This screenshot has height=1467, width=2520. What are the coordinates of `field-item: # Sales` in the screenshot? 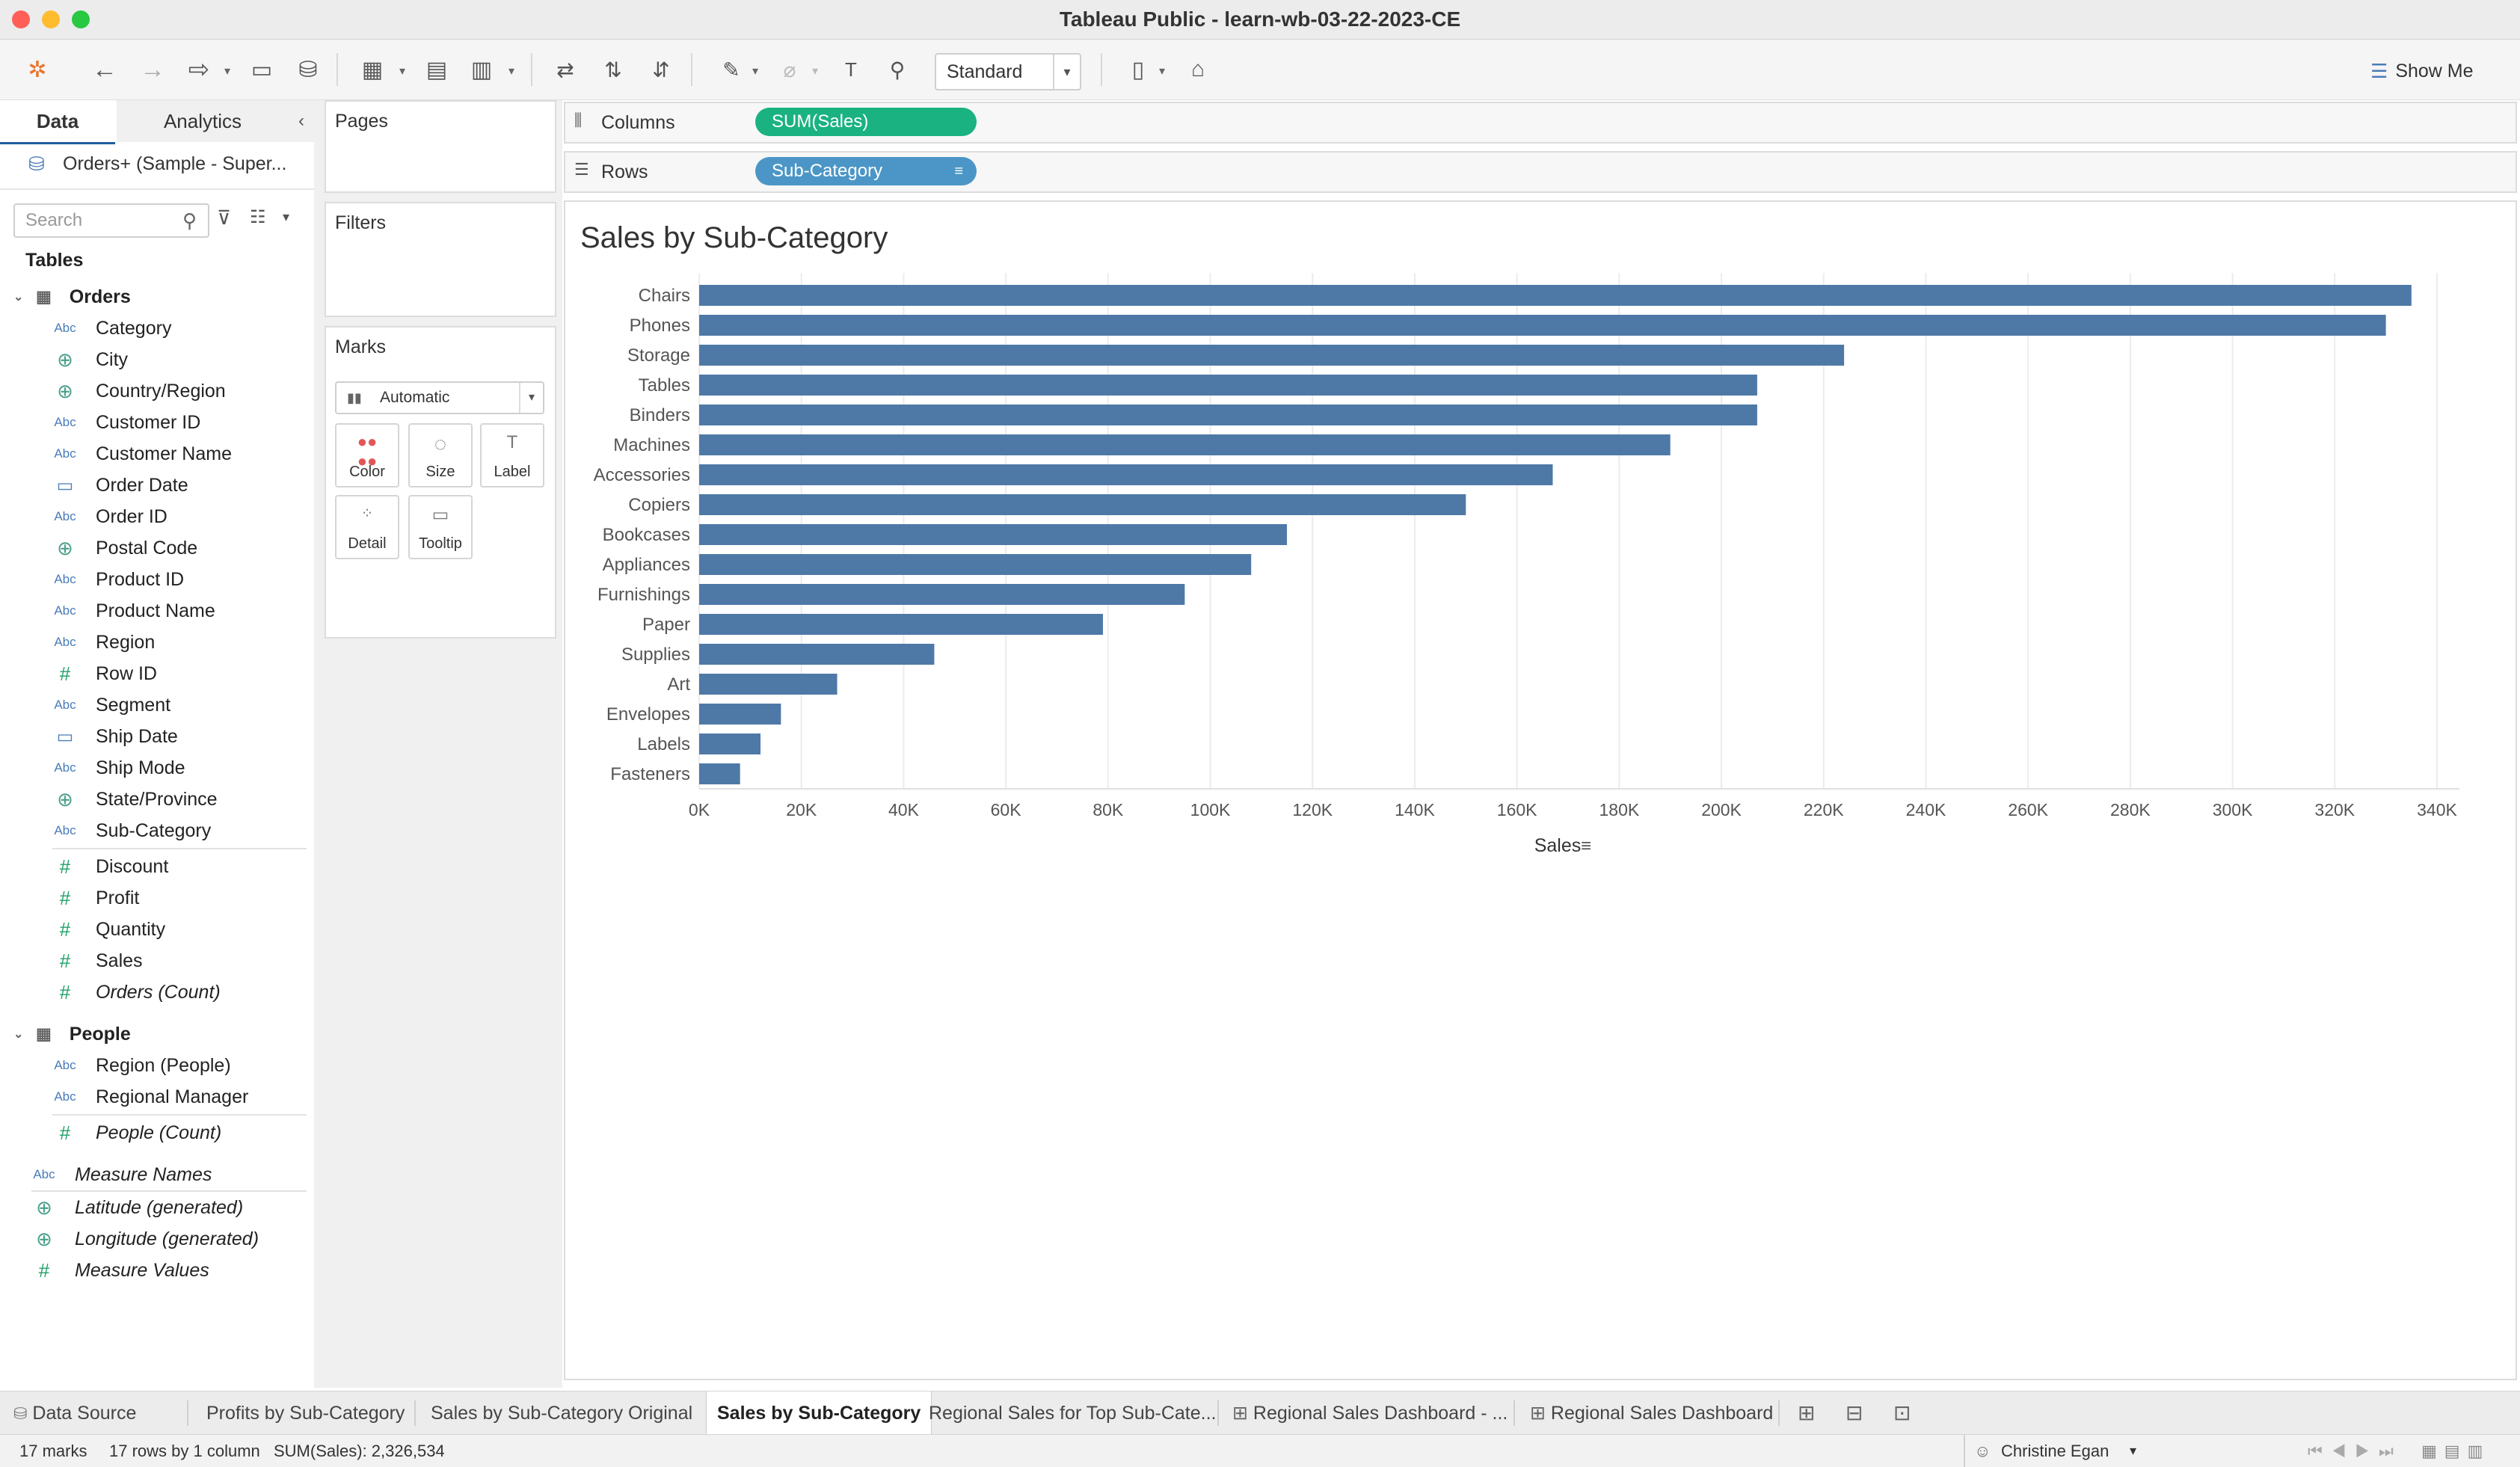 It's located at (160, 961).